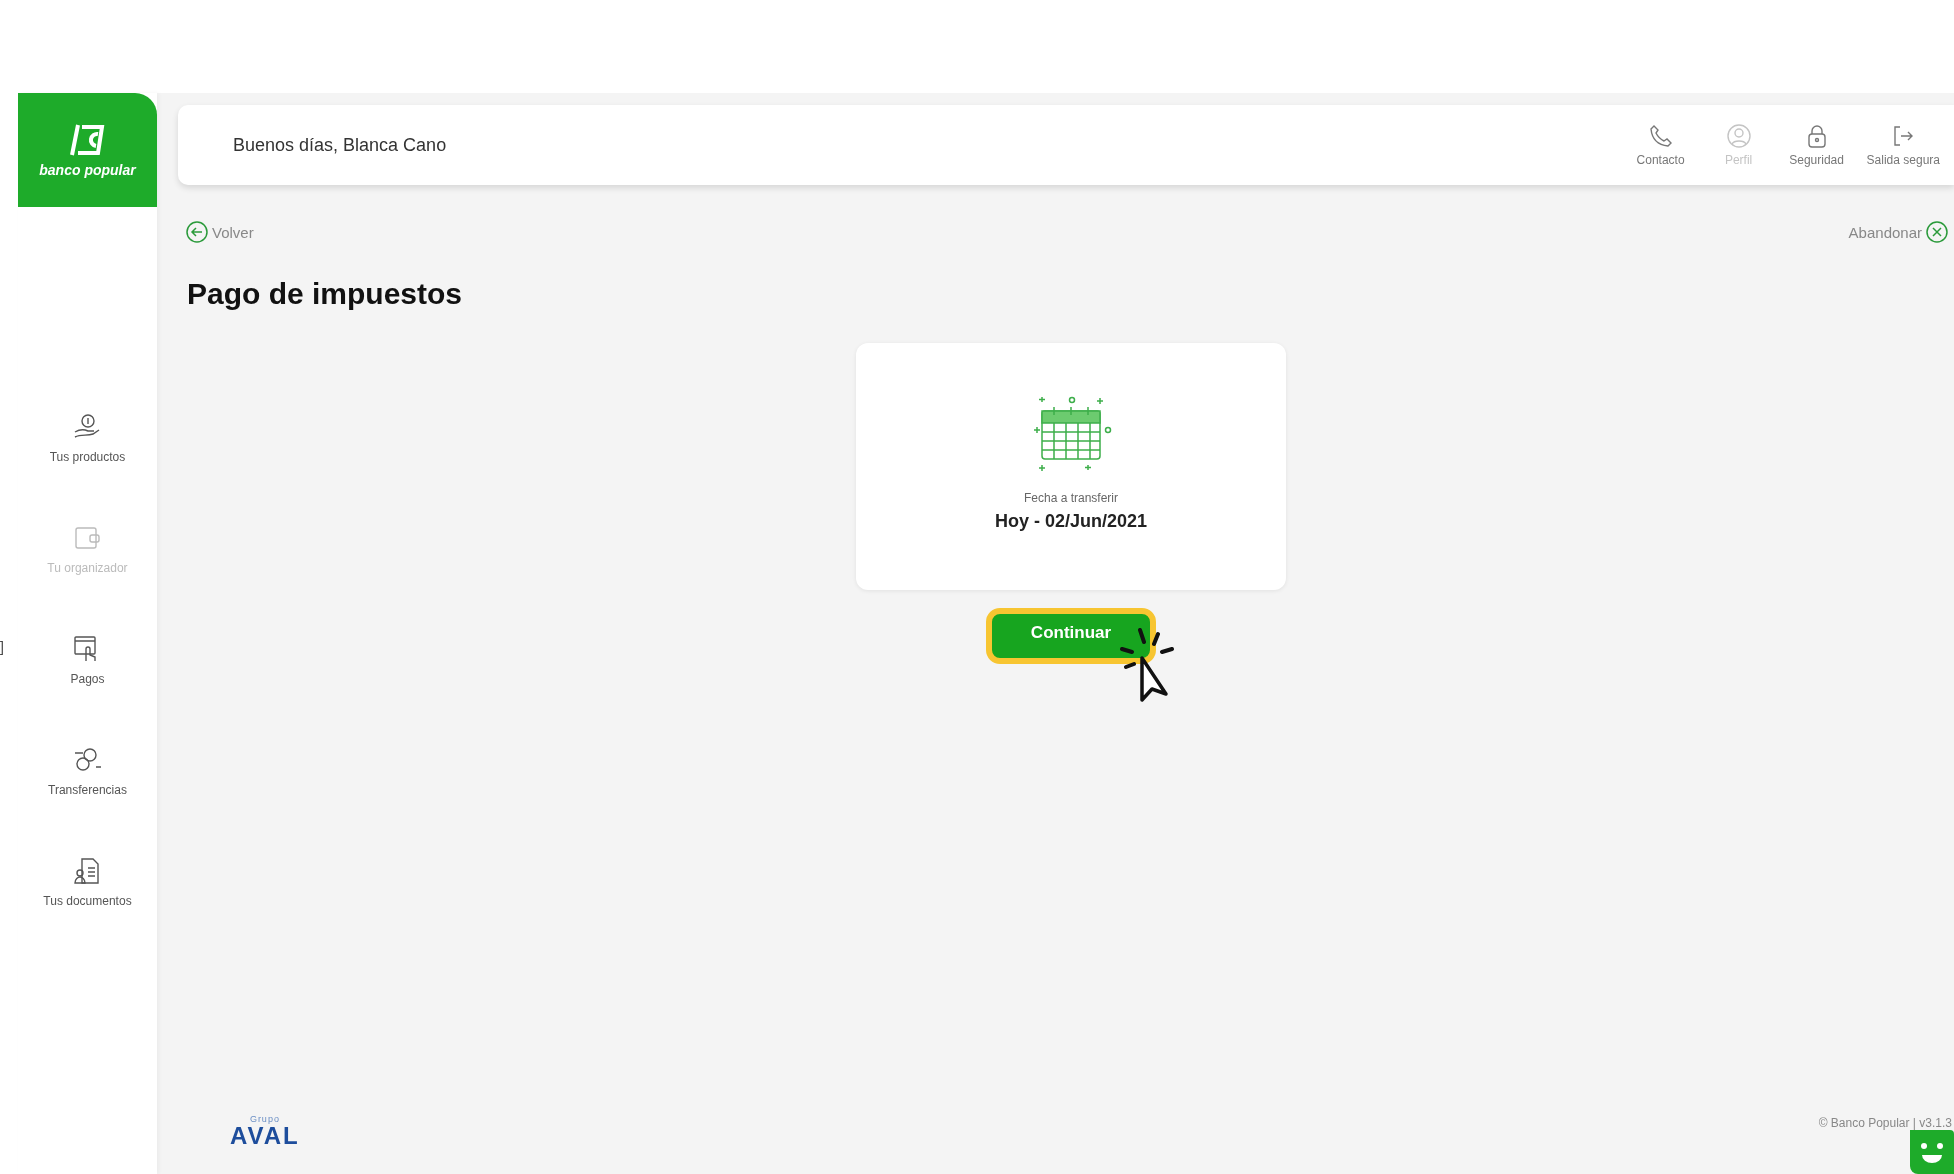 The height and width of the screenshot is (1174, 1954). Describe the element at coordinates (1937, 232) in the screenshot. I see `close-icon` at that location.